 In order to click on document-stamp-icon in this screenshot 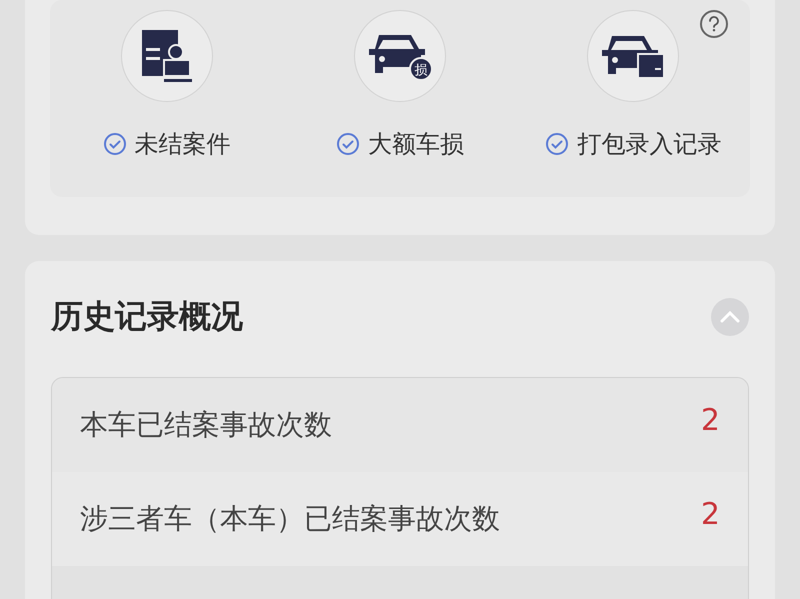, I will do `click(167, 56)`.